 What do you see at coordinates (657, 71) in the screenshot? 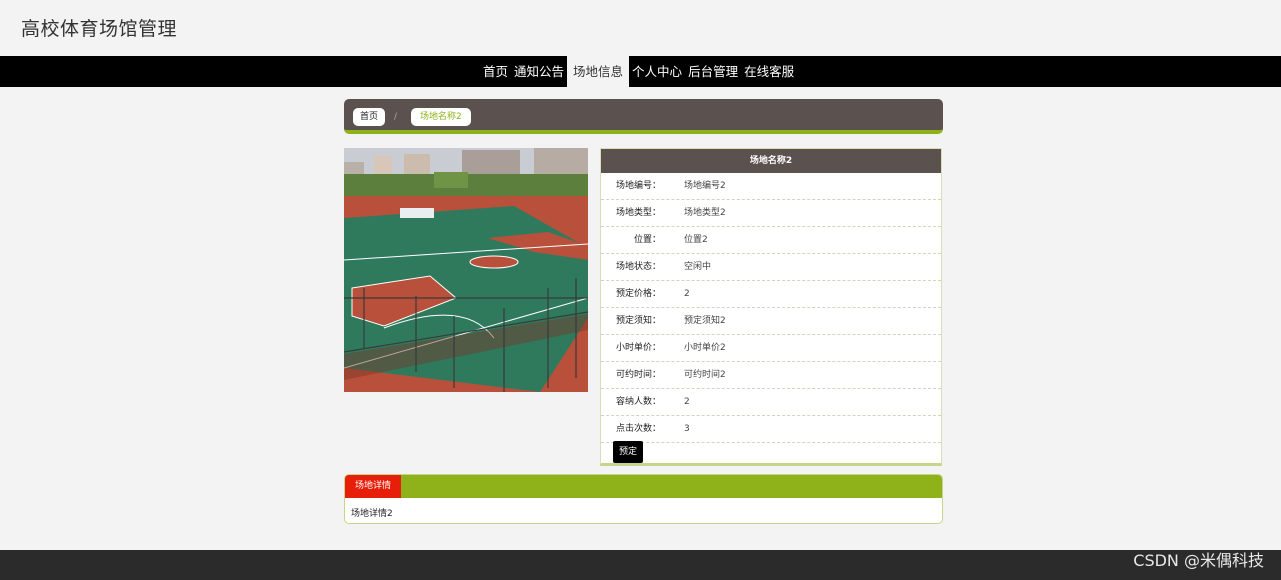
I see `nav-item-profile: 个人中心` at bounding box center [657, 71].